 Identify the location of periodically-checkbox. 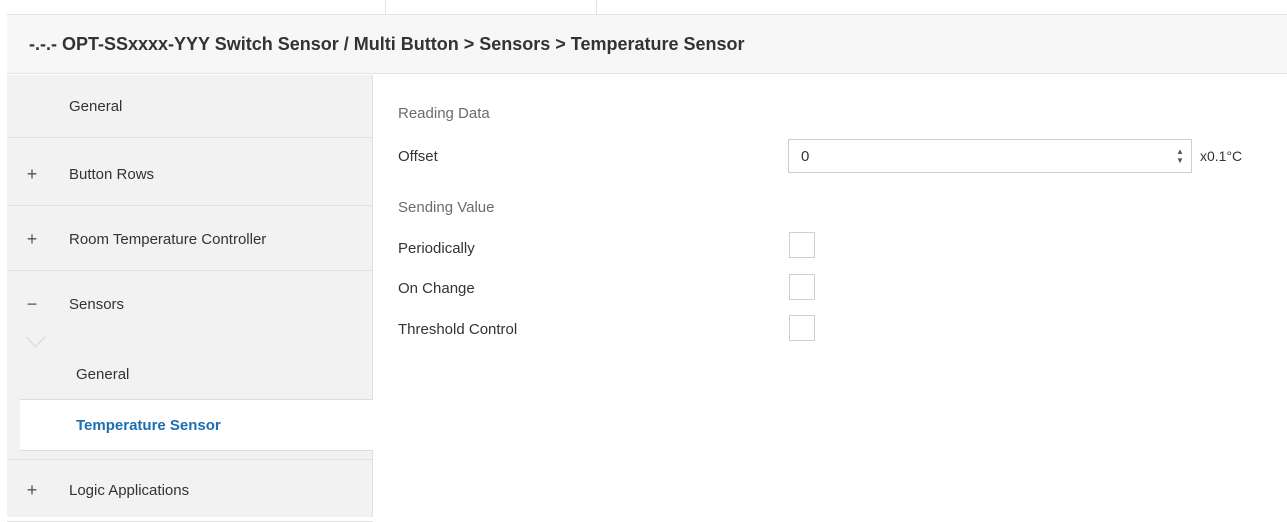
(802, 245).